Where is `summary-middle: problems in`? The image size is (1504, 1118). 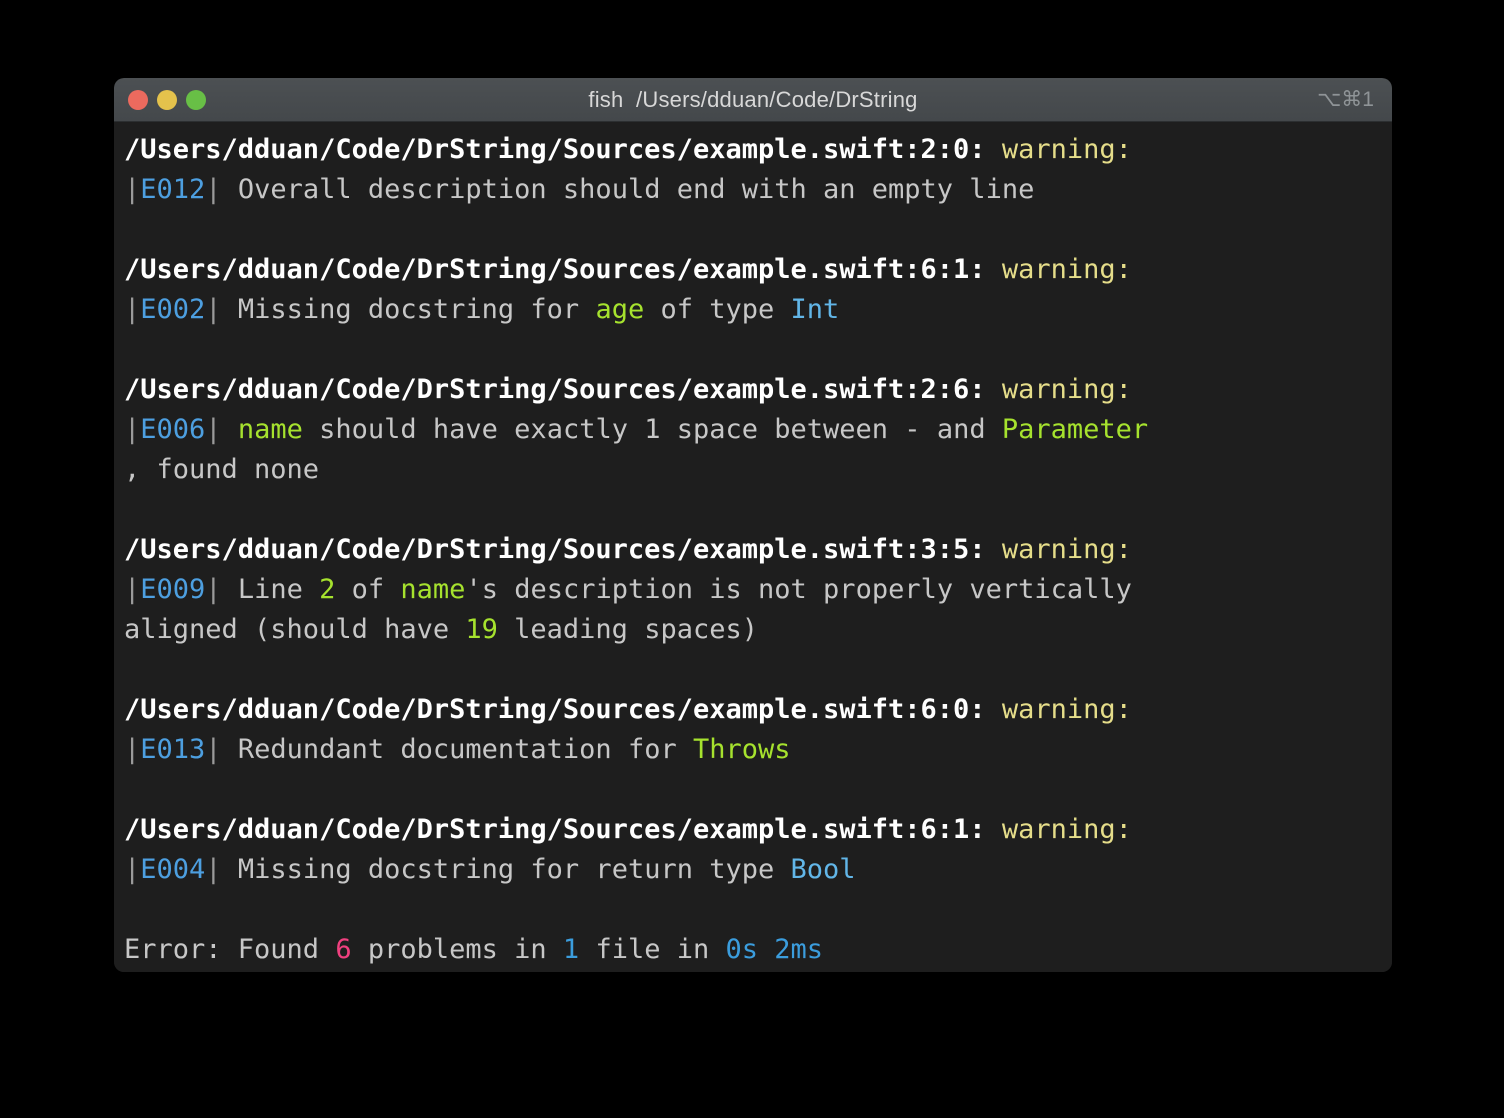 summary-middle: problems in is located at coordinates (457, 949).